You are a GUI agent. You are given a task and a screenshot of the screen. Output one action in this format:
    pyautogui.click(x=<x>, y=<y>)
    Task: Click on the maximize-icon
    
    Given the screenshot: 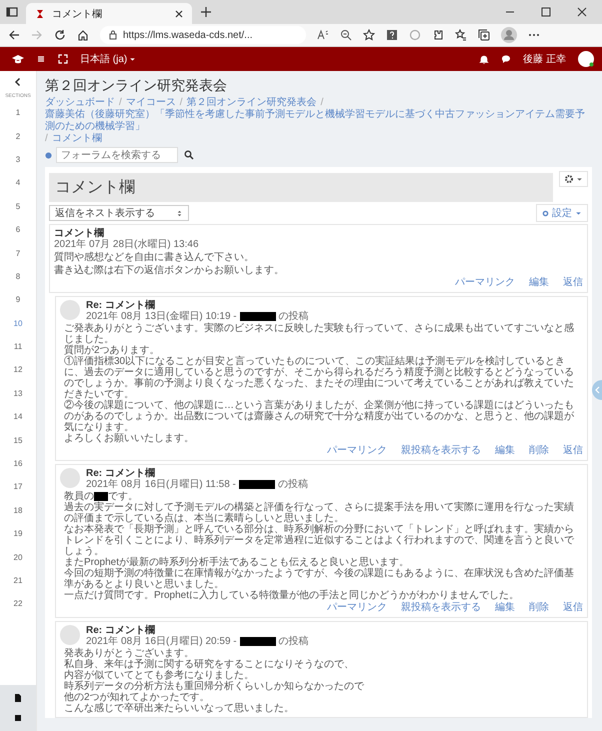 What is the action you would take?
    pyautogui.click(x=546, y=12)
    